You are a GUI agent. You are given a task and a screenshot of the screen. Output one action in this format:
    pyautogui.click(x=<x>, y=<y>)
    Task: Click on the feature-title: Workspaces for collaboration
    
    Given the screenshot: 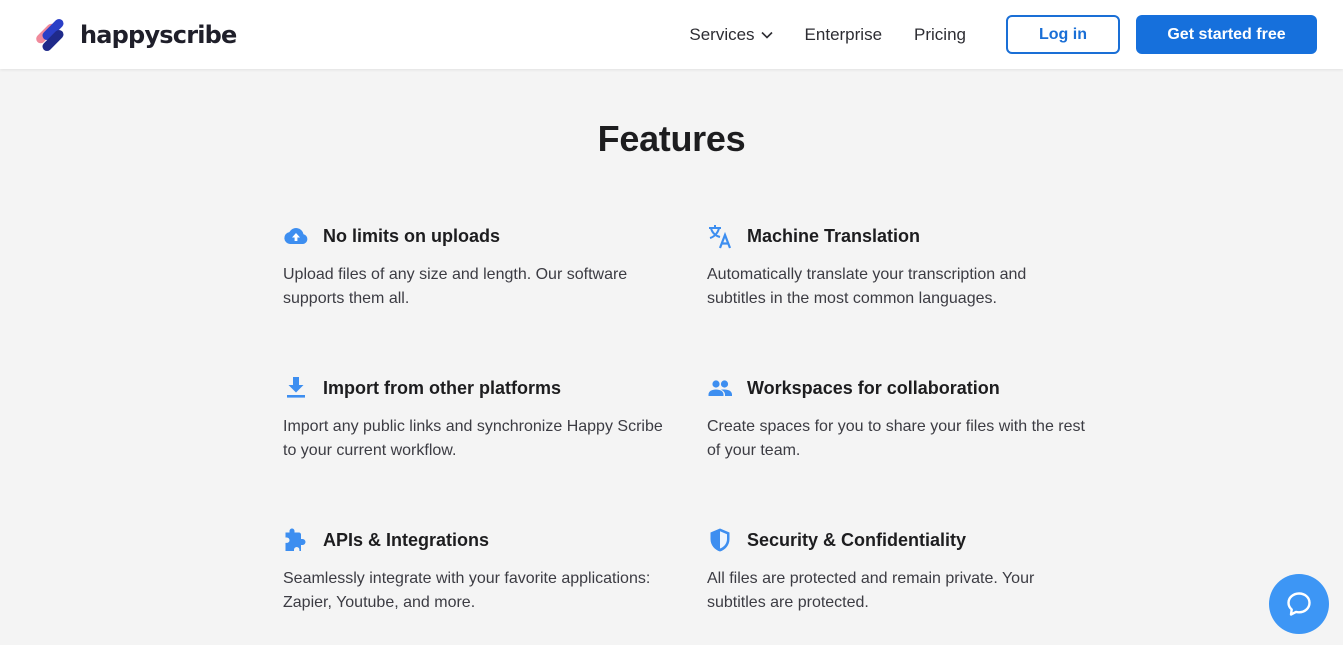 What is the action you would take?
    pyautogui.click(x=873, y=387)
    